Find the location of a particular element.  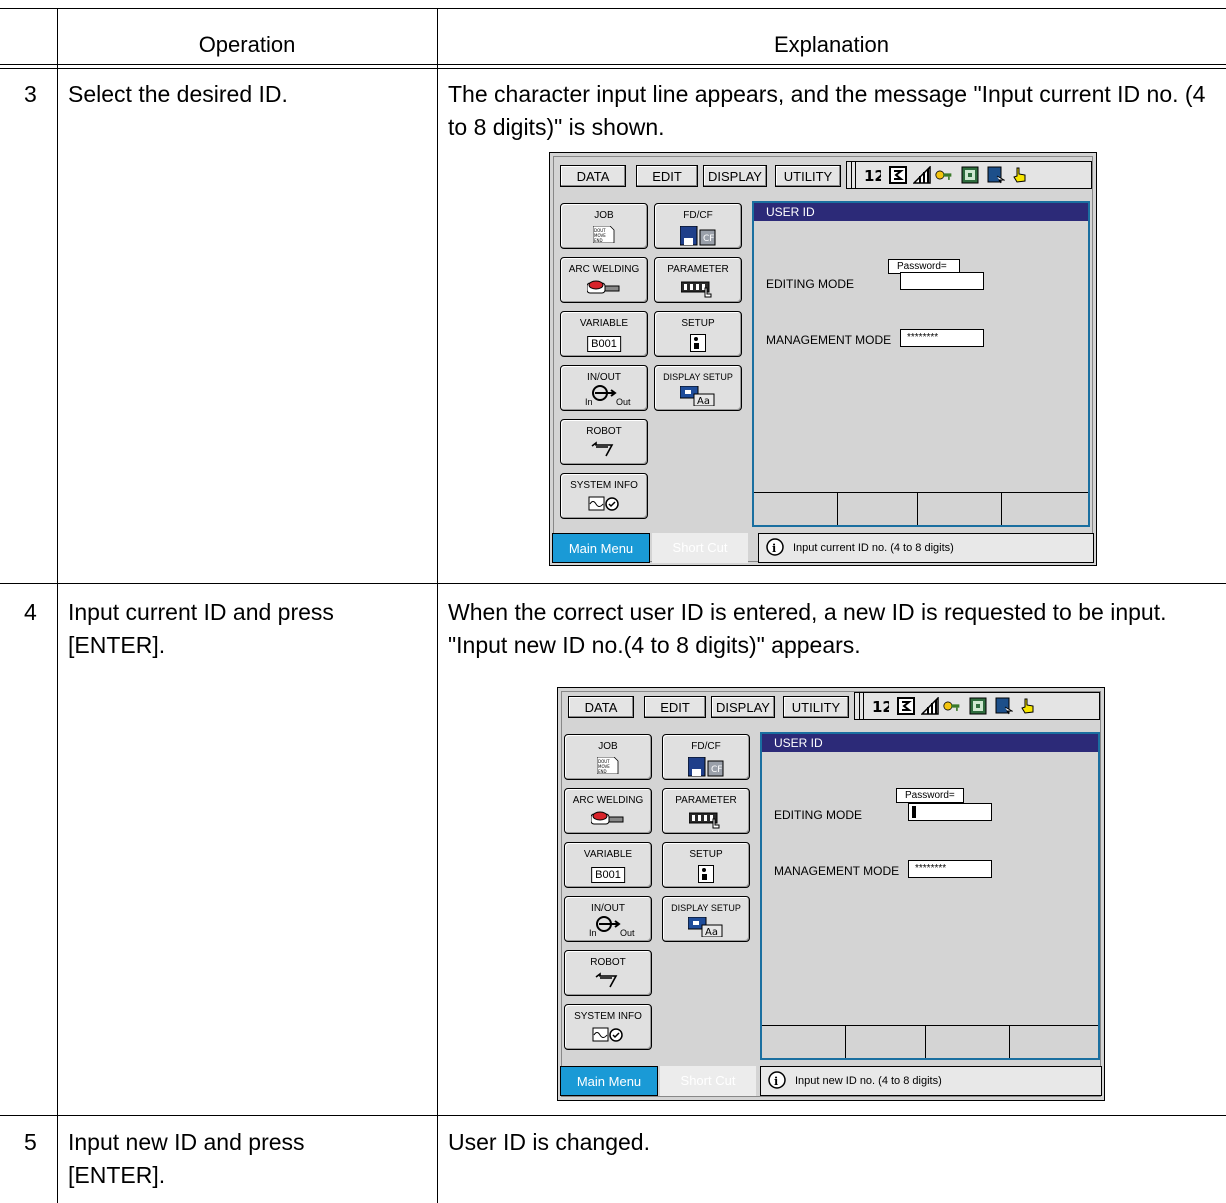

softkey-row is located at coordinates (921, 508).